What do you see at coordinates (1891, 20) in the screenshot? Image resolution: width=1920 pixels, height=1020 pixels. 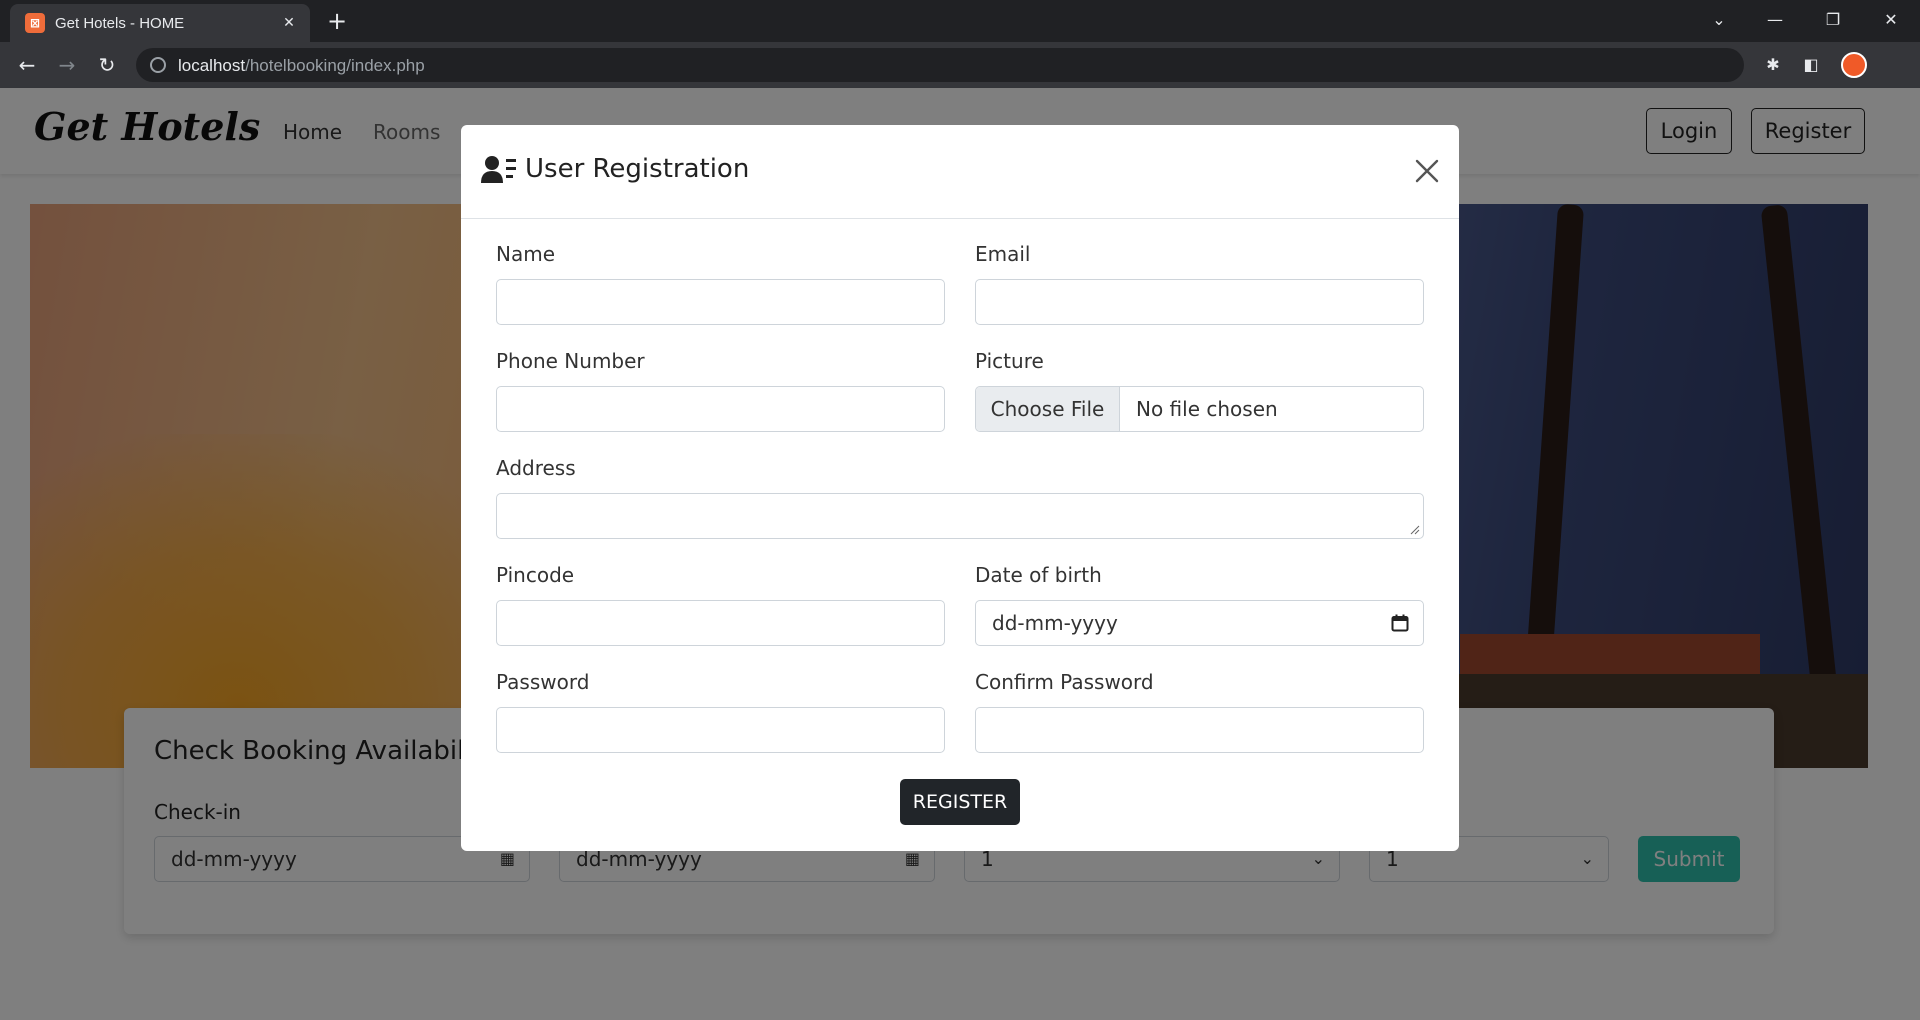 I see `window-close-icon: ✕` at bounding box center [1891, 20].